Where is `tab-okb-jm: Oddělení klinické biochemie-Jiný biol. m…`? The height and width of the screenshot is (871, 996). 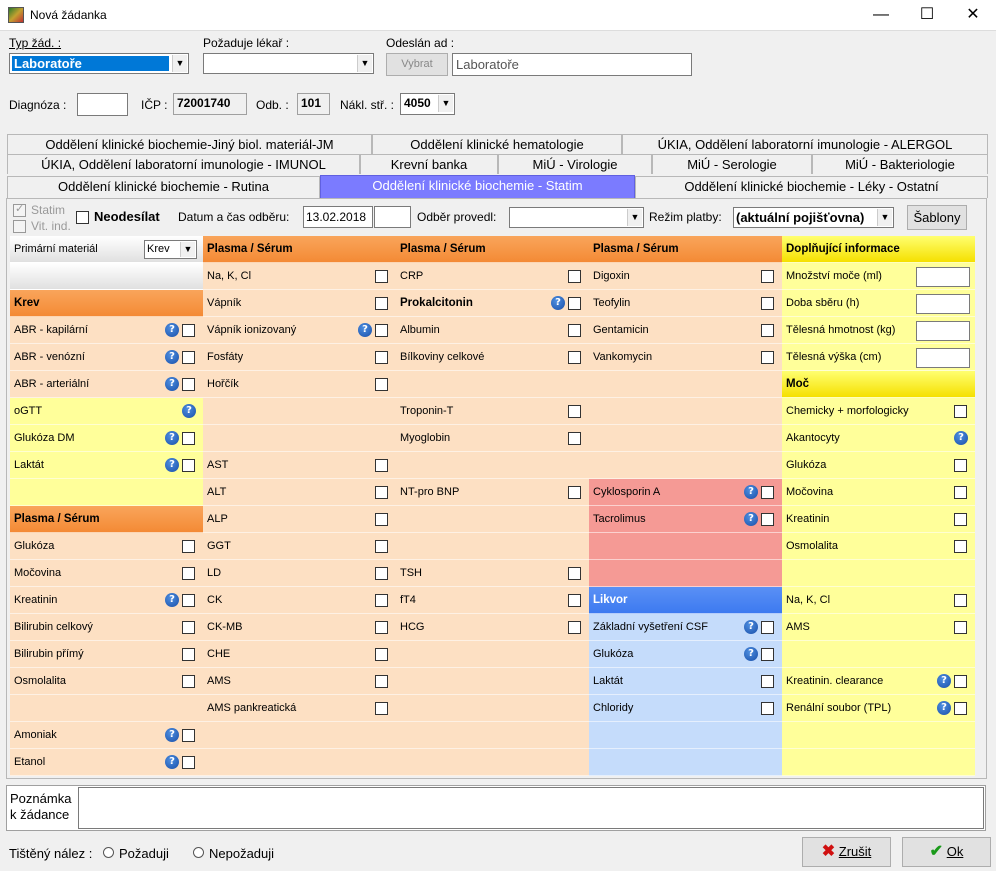
tab-okb-jm: Oddělení klinické biochemie-Jiný biol. m… is located at coordinates (189, 144).